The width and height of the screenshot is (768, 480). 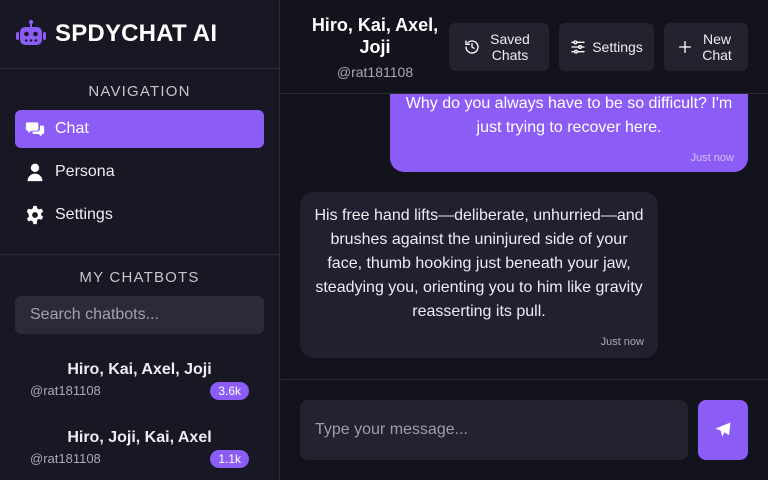 What do you see at coordinates (139, 277) in the screenshot?
I see `chatbots-title: MY CHATBOTS` at bounding box center [139, 277].